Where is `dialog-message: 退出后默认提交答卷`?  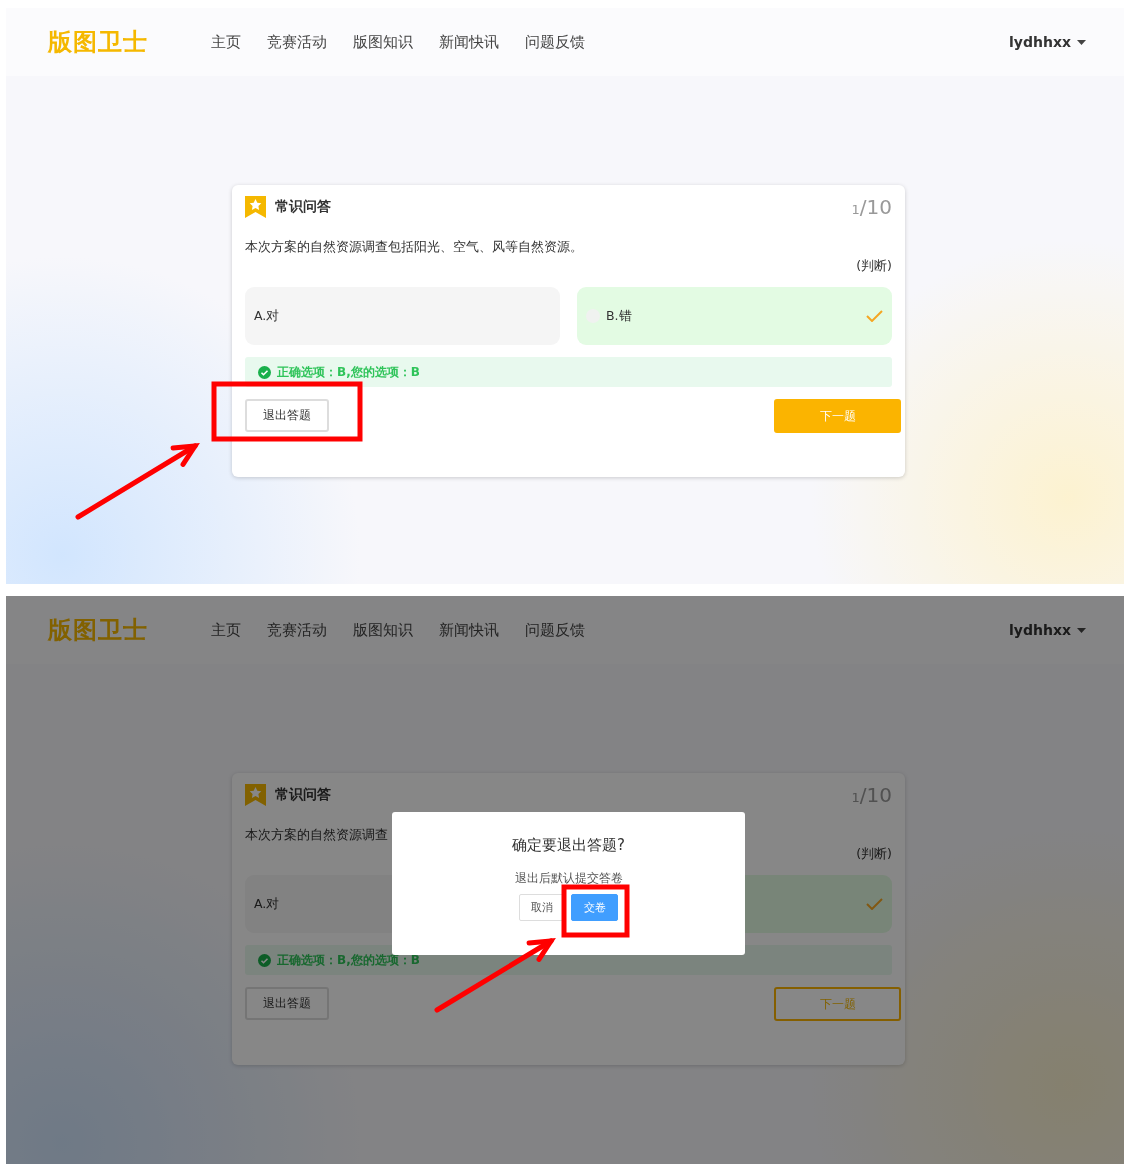
dialog-message: 退出后默认提交答卷 is located at coordinates (568, 878).